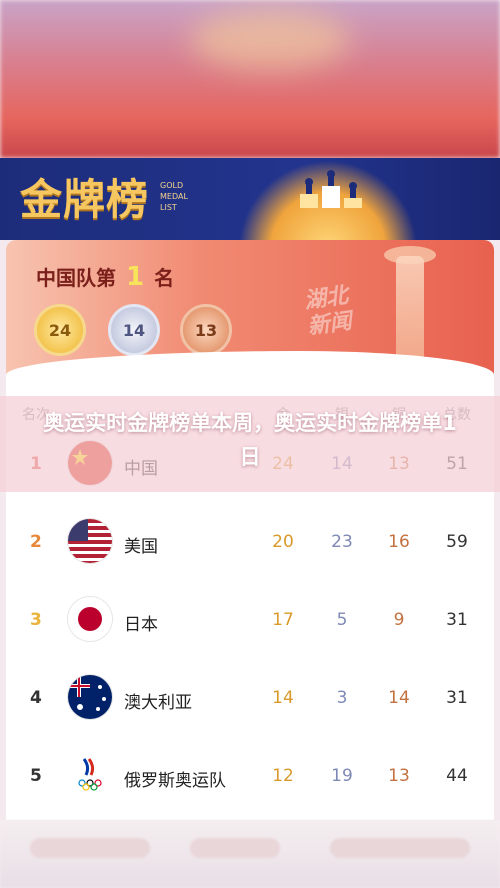  I want to click on china-summary-hero: 湖北 新闻 中国队第 1 名 24 14 13, so click(250, 307).